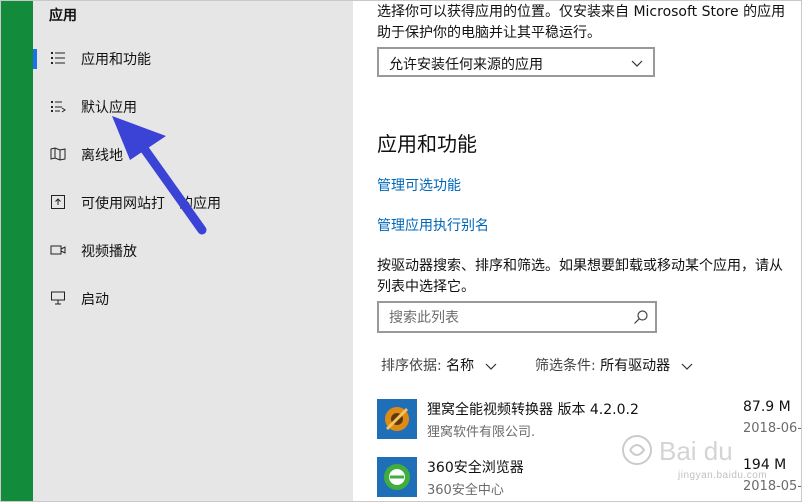  What do you see at coordinates (397, 477) in the screenshot?
I see `browser-app-icon` at bounding box center [397, 477].